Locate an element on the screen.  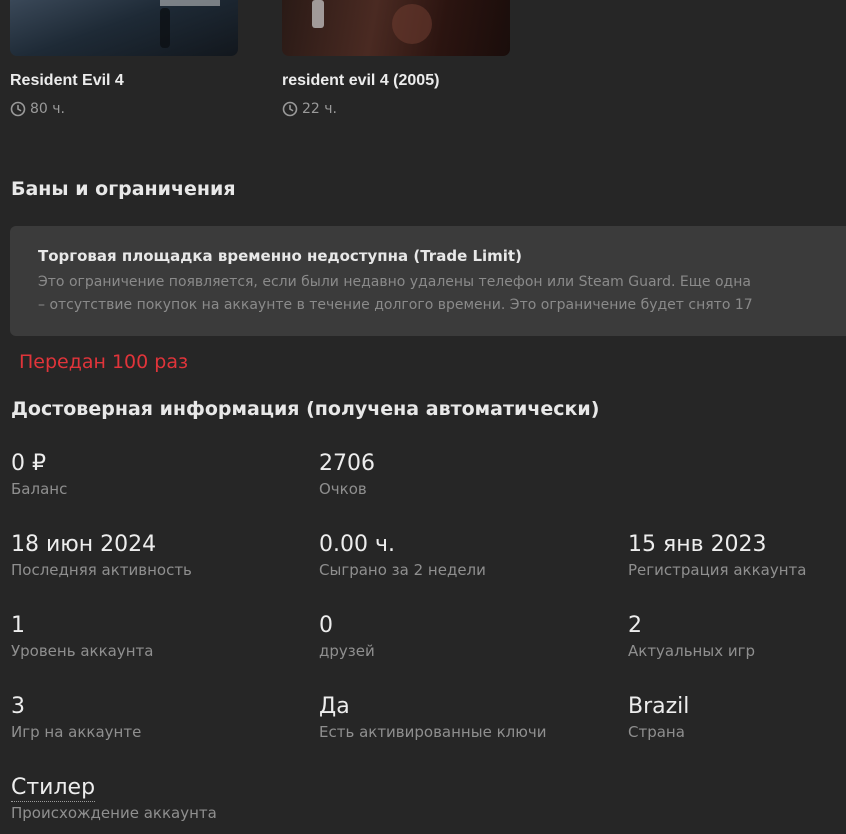
stat-value: 2 is located at coordinates (635, 625).